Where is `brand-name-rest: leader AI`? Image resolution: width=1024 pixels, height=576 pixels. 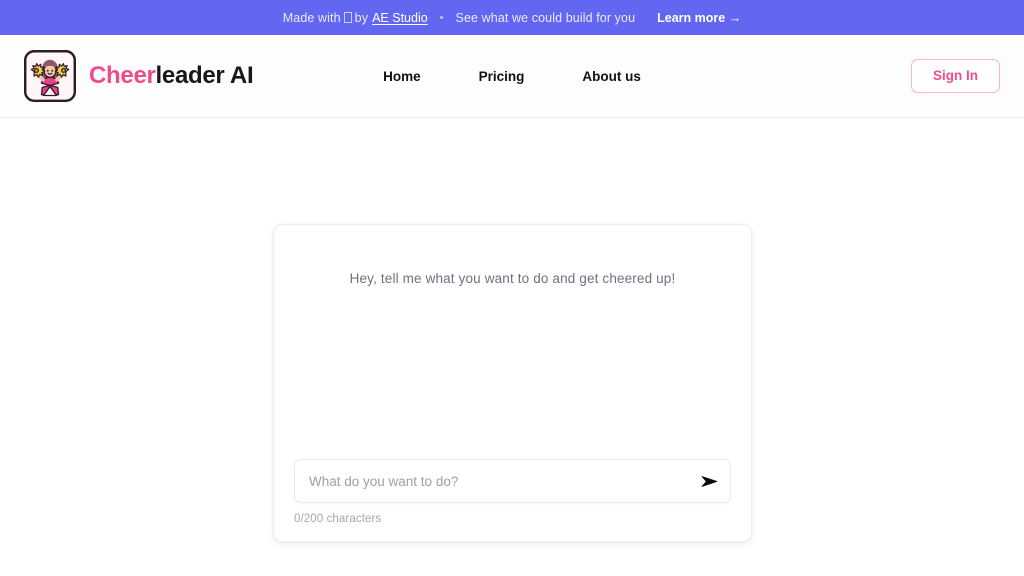
brand-name-rest: leader AI is located at coordinates (204, 75).